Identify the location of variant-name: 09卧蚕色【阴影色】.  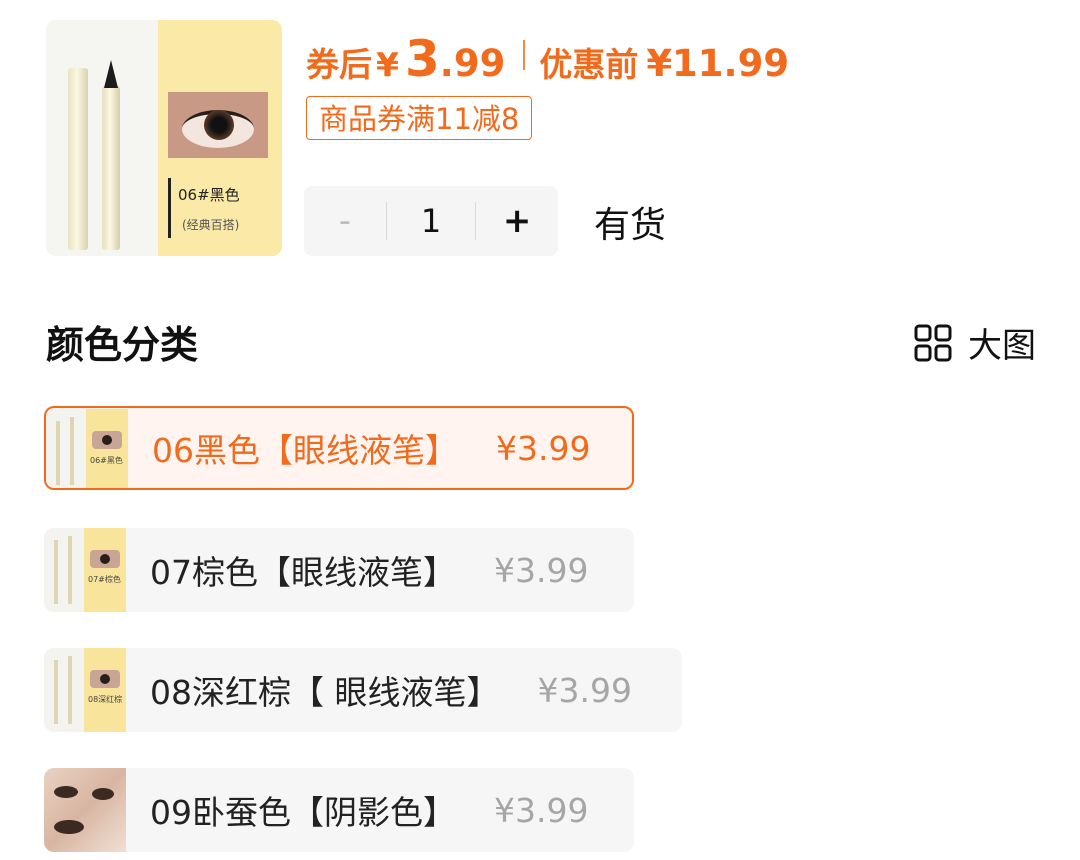
(303, 812).